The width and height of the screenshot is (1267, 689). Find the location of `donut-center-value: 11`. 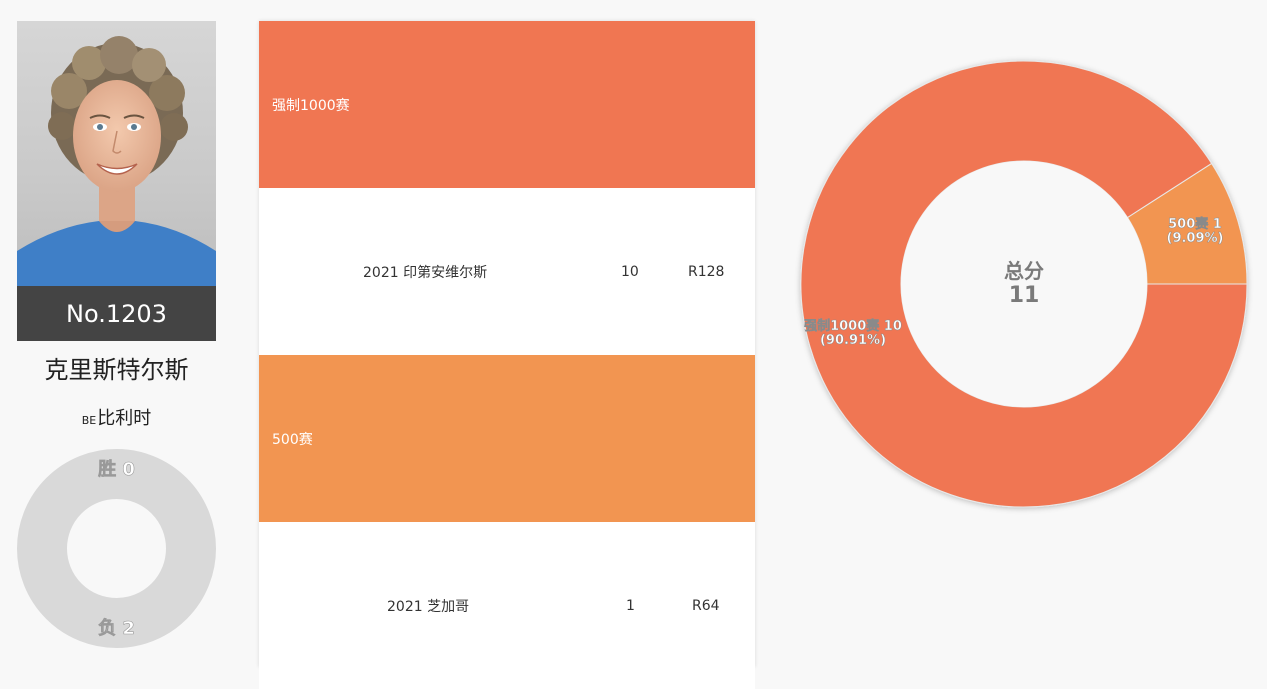

donut-center-value: 11 is located at coordinates (1024, 295).